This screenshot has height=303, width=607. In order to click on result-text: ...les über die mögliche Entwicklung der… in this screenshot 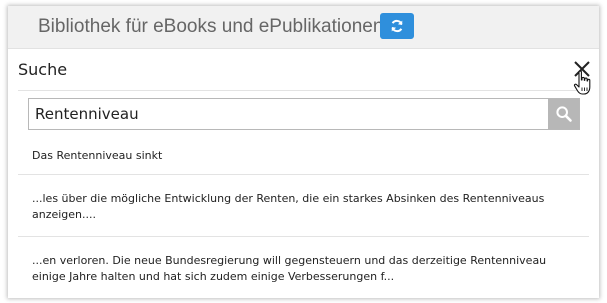, I will do `click(288, 206)`.